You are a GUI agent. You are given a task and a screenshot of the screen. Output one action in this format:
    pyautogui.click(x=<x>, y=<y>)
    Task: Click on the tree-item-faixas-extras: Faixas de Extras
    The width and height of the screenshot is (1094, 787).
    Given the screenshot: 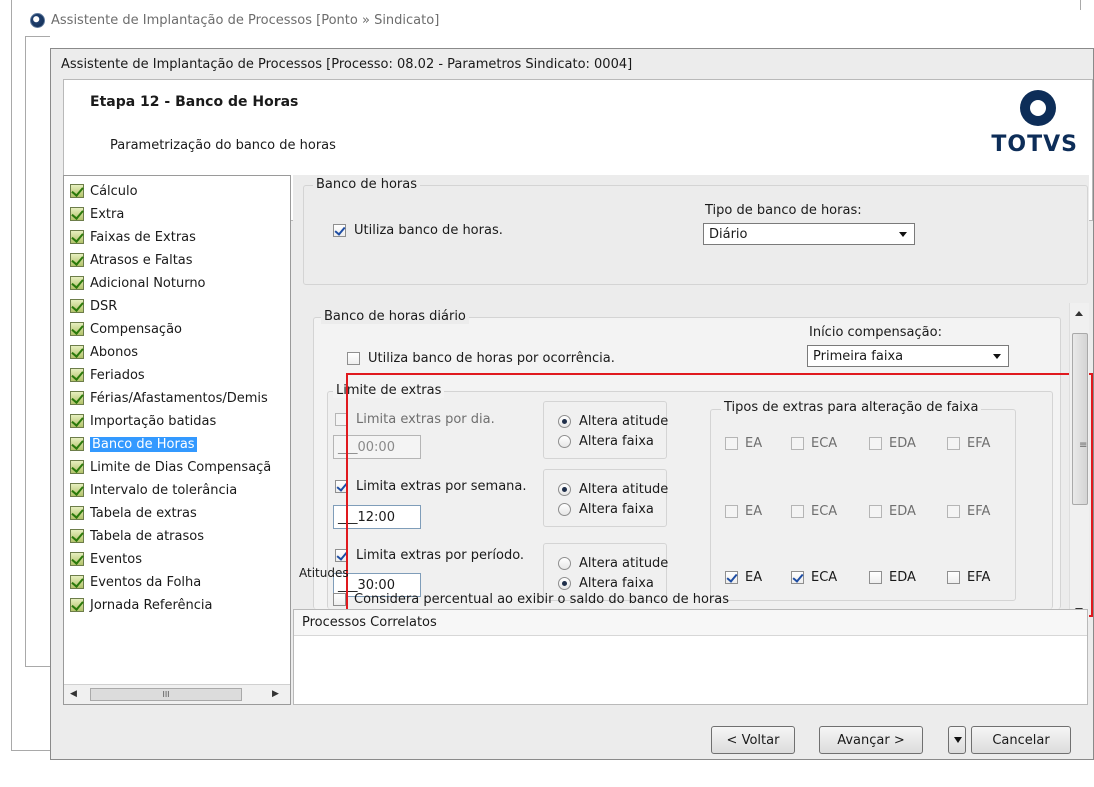 What is the action you would take?
    pyautogui.click(x=133, y=237)
    